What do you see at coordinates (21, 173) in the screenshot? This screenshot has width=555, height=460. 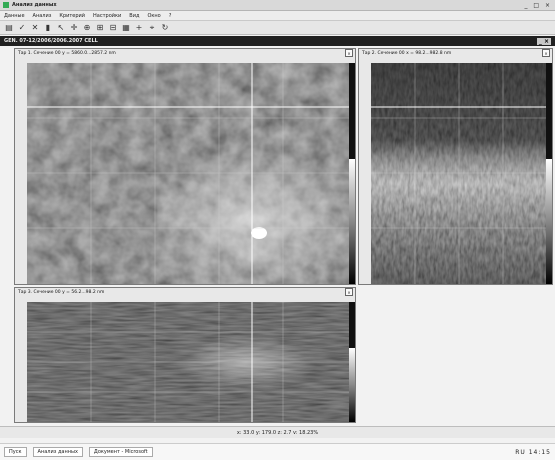 I see `main-y-axis` at bounding box center [21, 173].